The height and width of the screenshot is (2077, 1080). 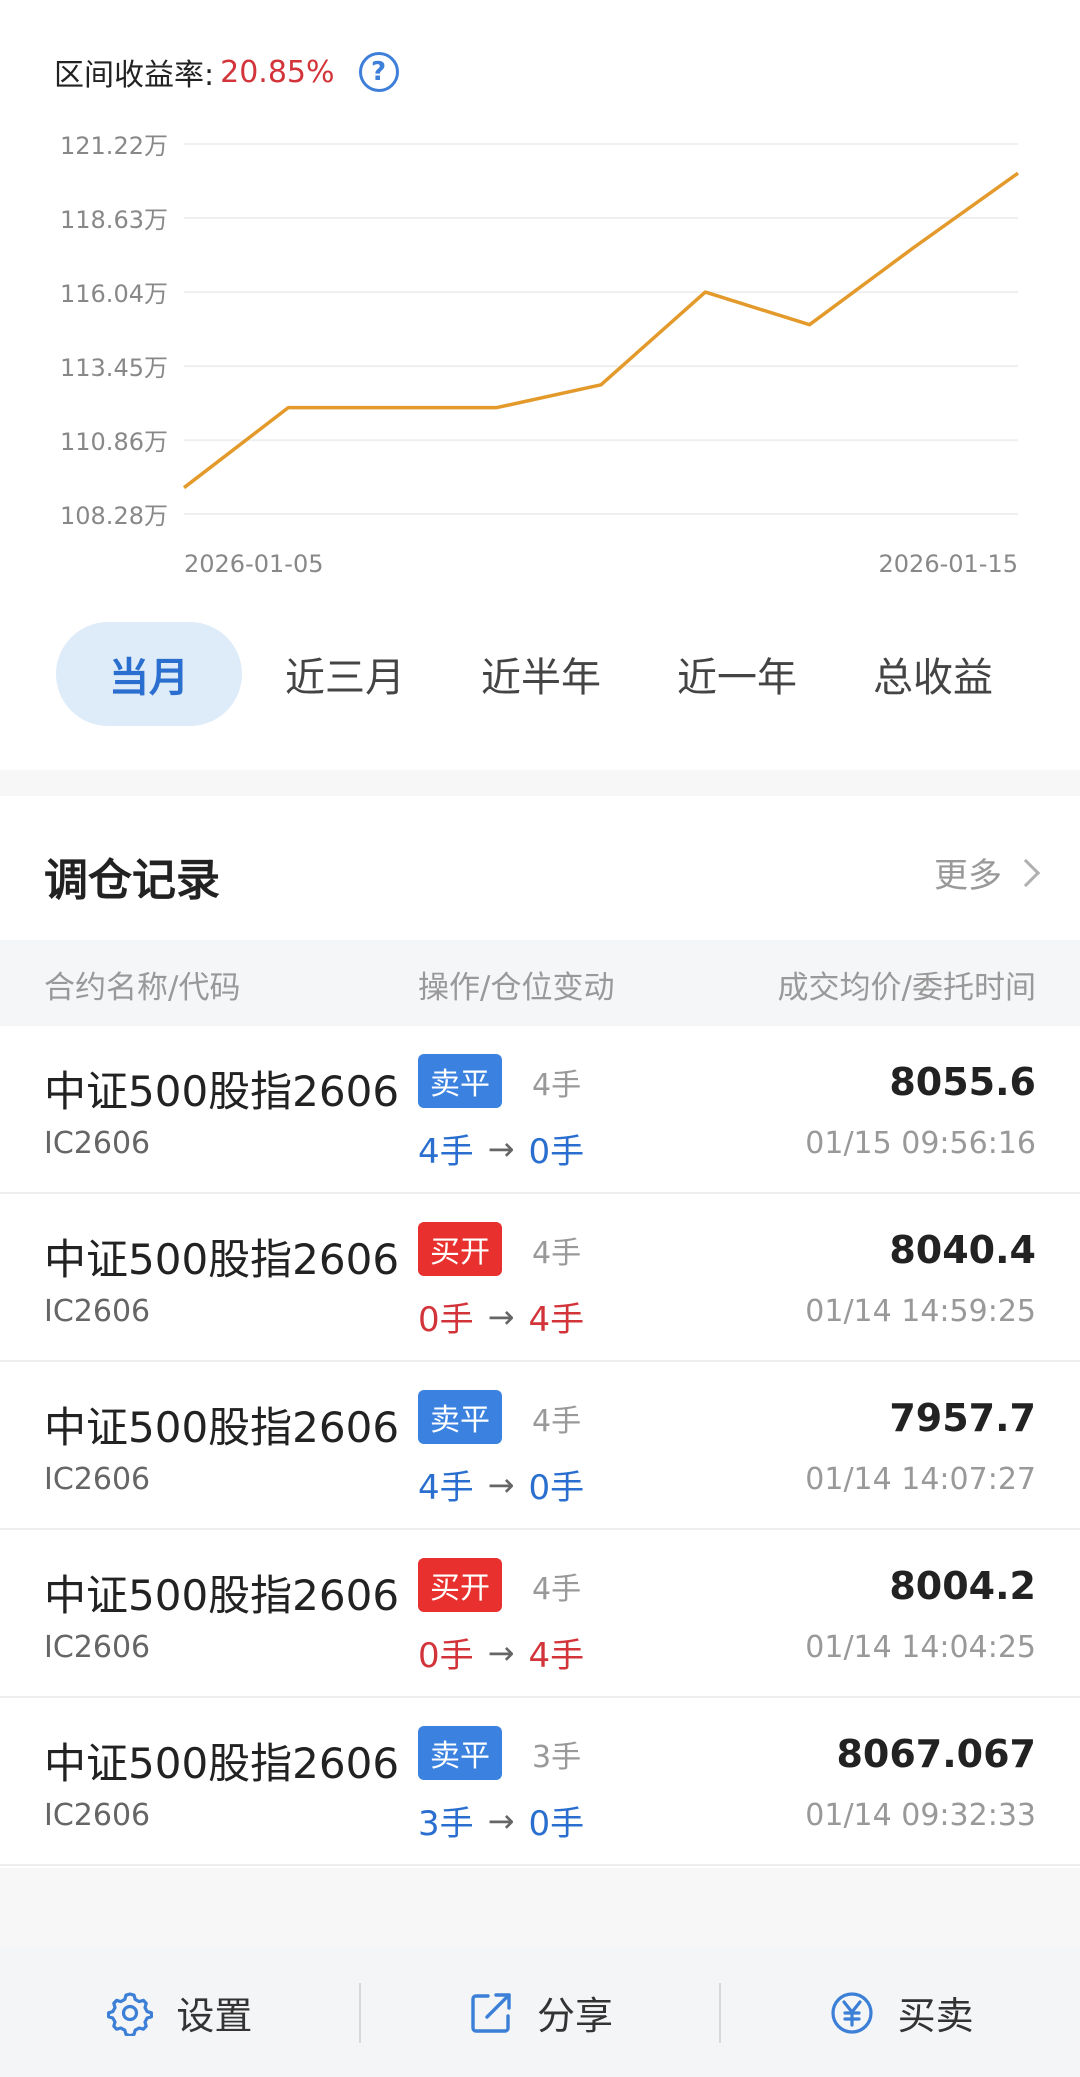 I want to click on trade-button: 买卖, so click(x=900, y=2012).